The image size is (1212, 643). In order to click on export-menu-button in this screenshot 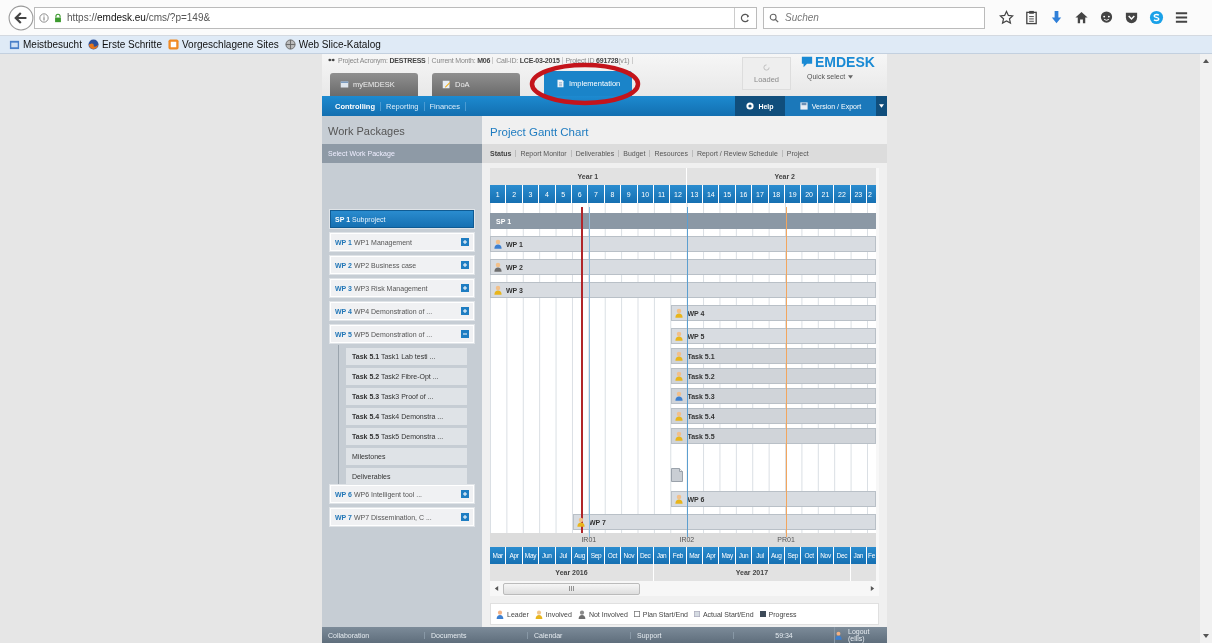, I will do `click(881, 106)`.